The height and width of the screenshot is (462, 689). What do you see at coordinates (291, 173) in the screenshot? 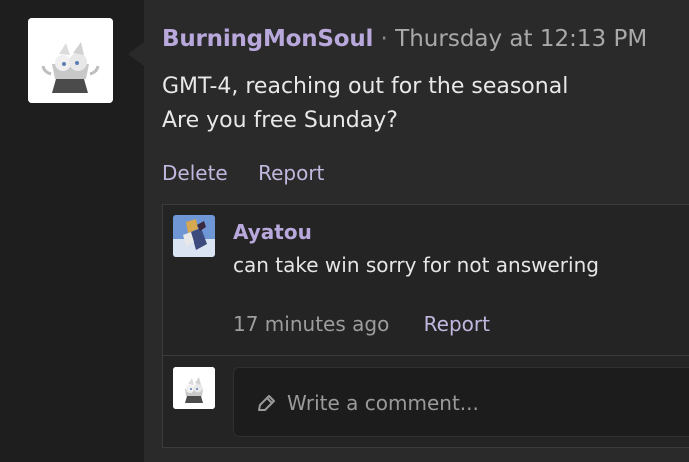
I see `report-post-button: Report` at bounding box center [291, 173].